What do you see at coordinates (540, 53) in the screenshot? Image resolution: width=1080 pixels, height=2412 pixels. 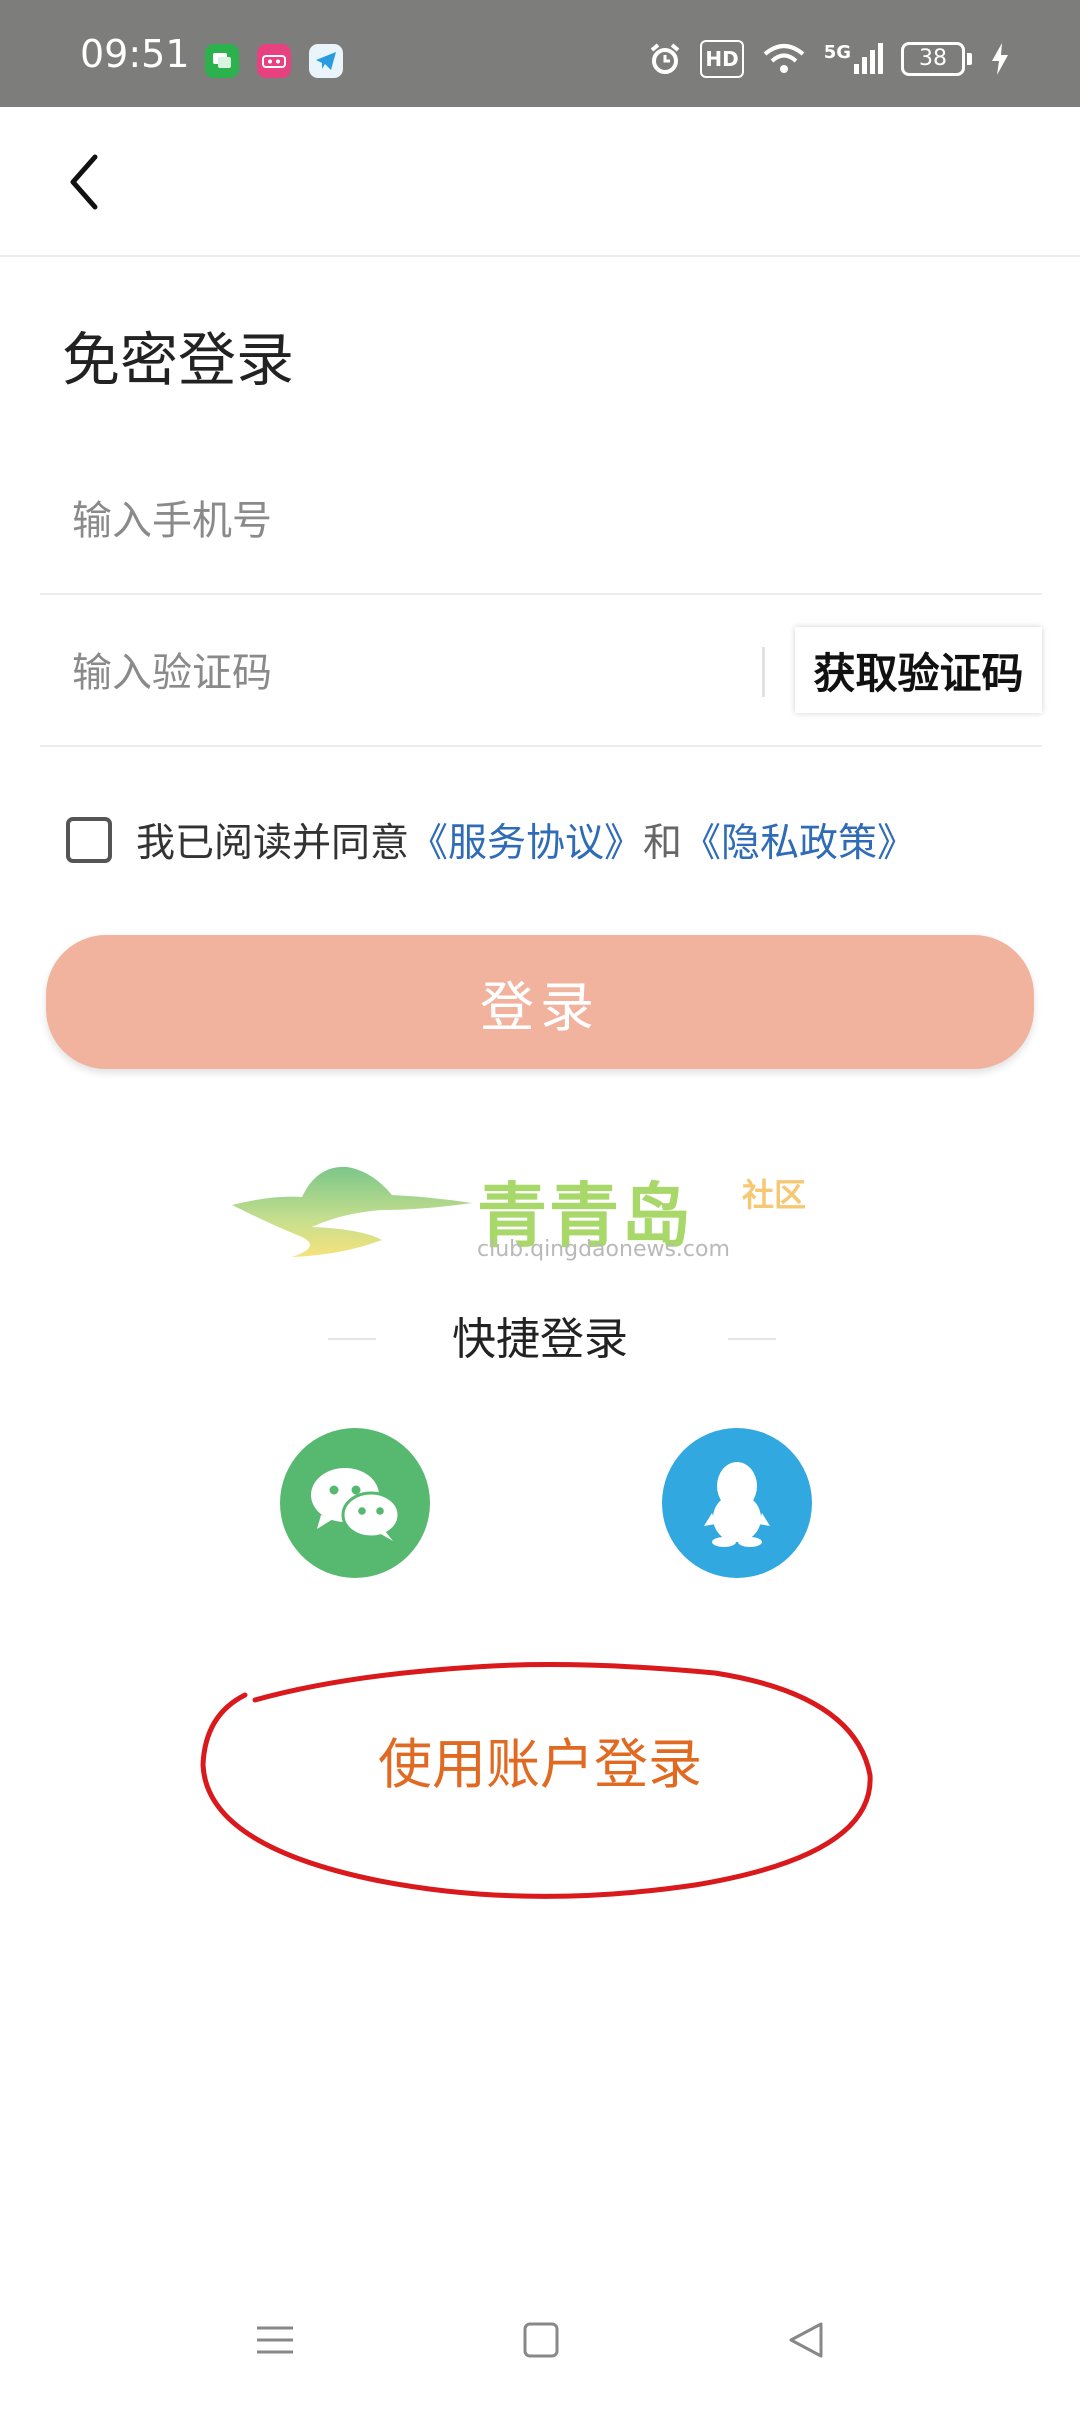 I see `status-bar: 09:51 HD 5G 38` at bounding box center [540, 53].